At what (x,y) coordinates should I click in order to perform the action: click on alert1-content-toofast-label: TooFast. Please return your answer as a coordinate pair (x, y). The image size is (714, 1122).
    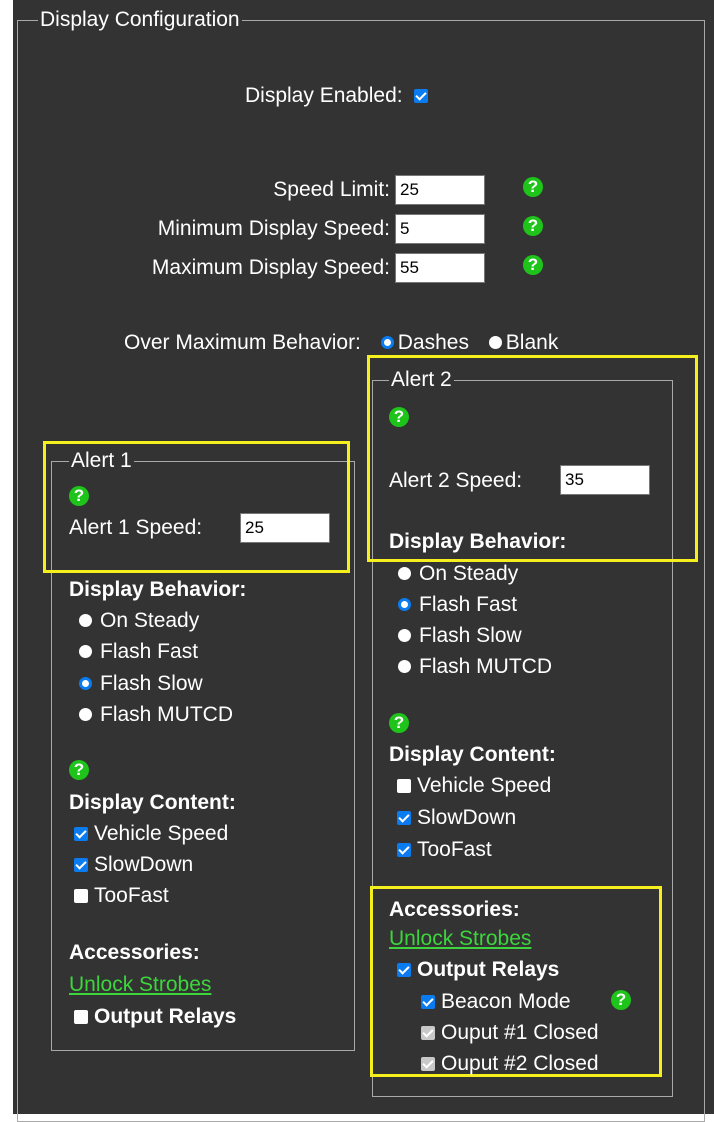
    Looking at the image, I should click on (131, 895).